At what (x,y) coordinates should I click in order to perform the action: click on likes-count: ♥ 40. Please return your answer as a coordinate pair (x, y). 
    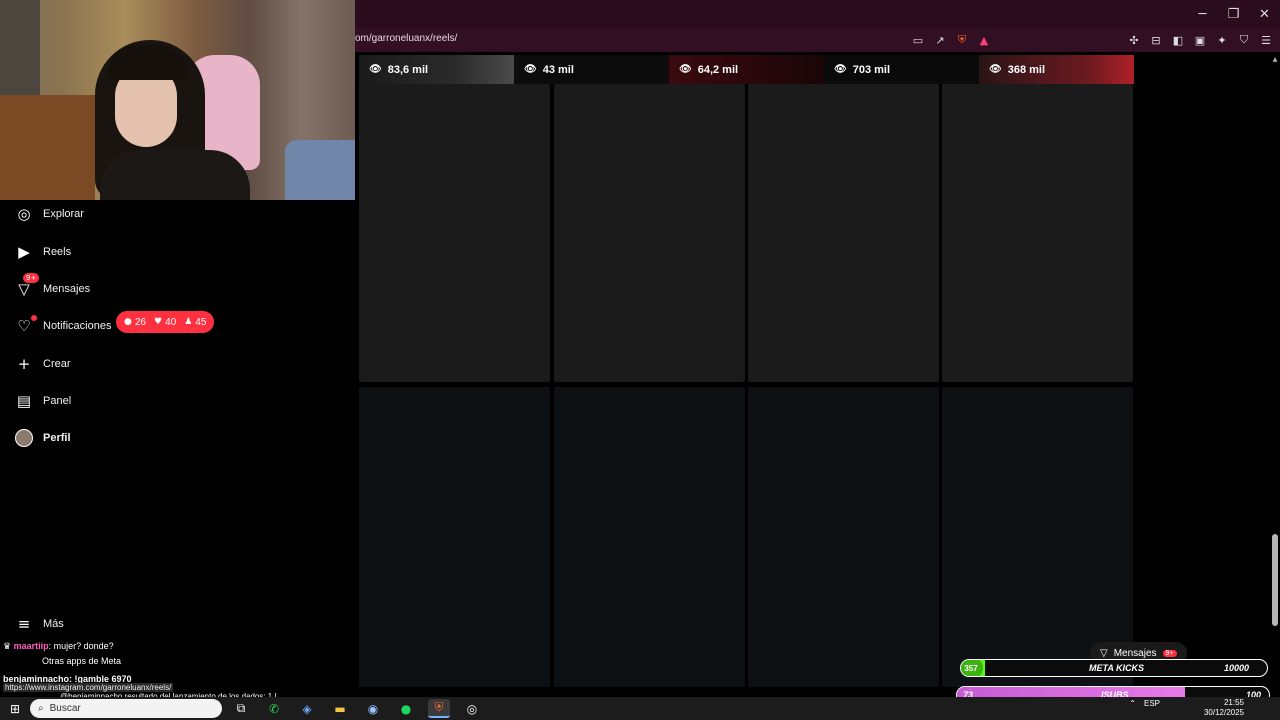
    Looking at the image, I should click on (165, 322).